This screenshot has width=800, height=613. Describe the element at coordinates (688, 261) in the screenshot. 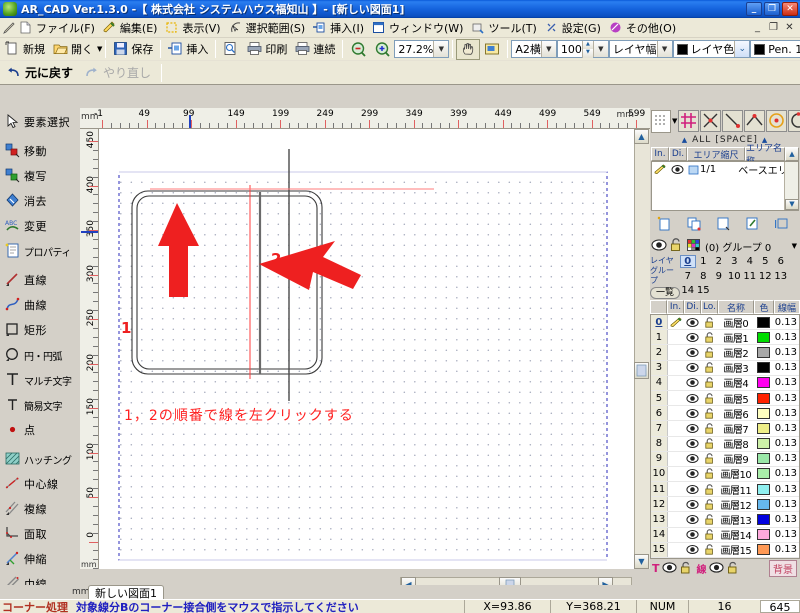

I see `layer-group-button-0: 0` at that location.